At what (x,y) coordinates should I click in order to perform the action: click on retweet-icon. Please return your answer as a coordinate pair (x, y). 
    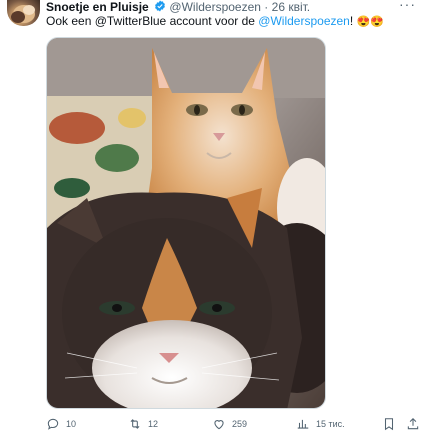
    Looking at the image, I should click on (135, 424).